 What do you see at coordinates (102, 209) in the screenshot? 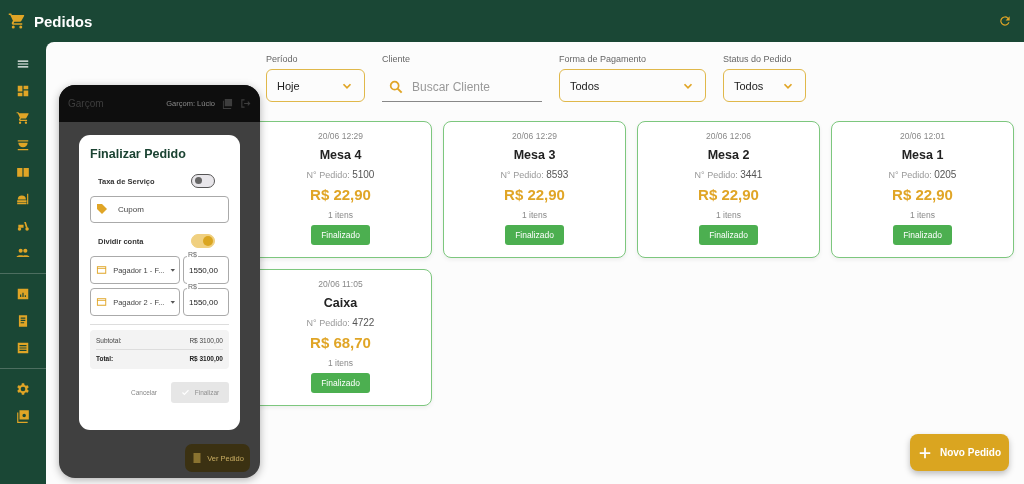
I see `tag-icon` at bounding box center [102, 209].